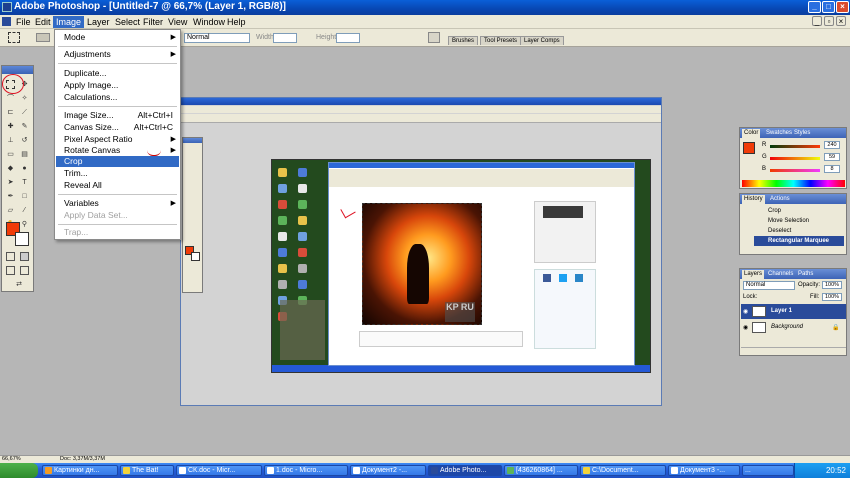 This screenshot has height=478, width=850. I want to click on tab-color: Color, so click(751, 133).